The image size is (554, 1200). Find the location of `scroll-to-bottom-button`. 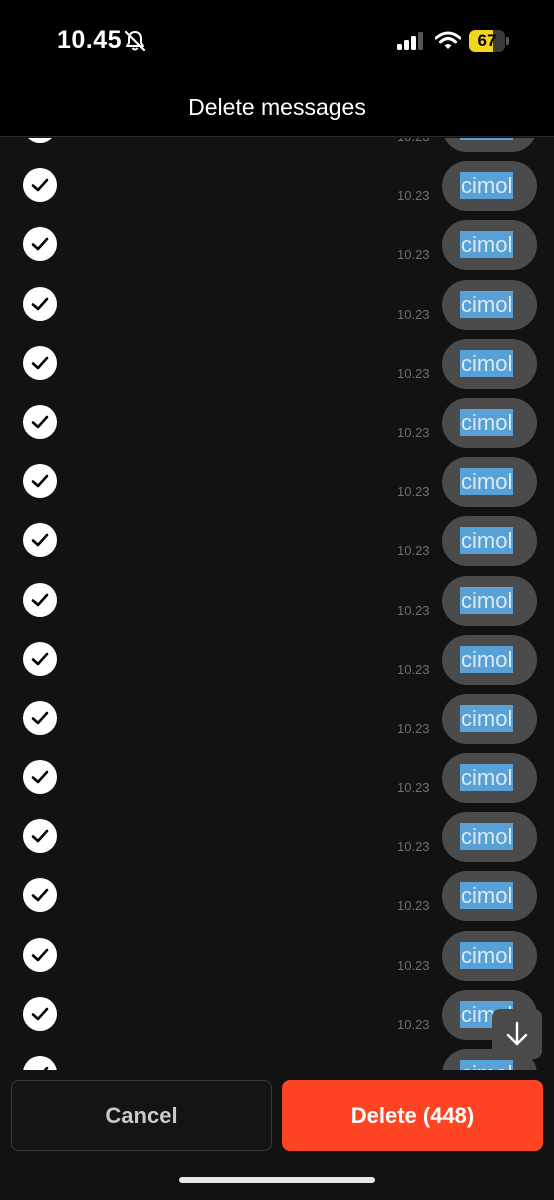

scroll-to-bottom-button is located at coordinates (517, 1034).